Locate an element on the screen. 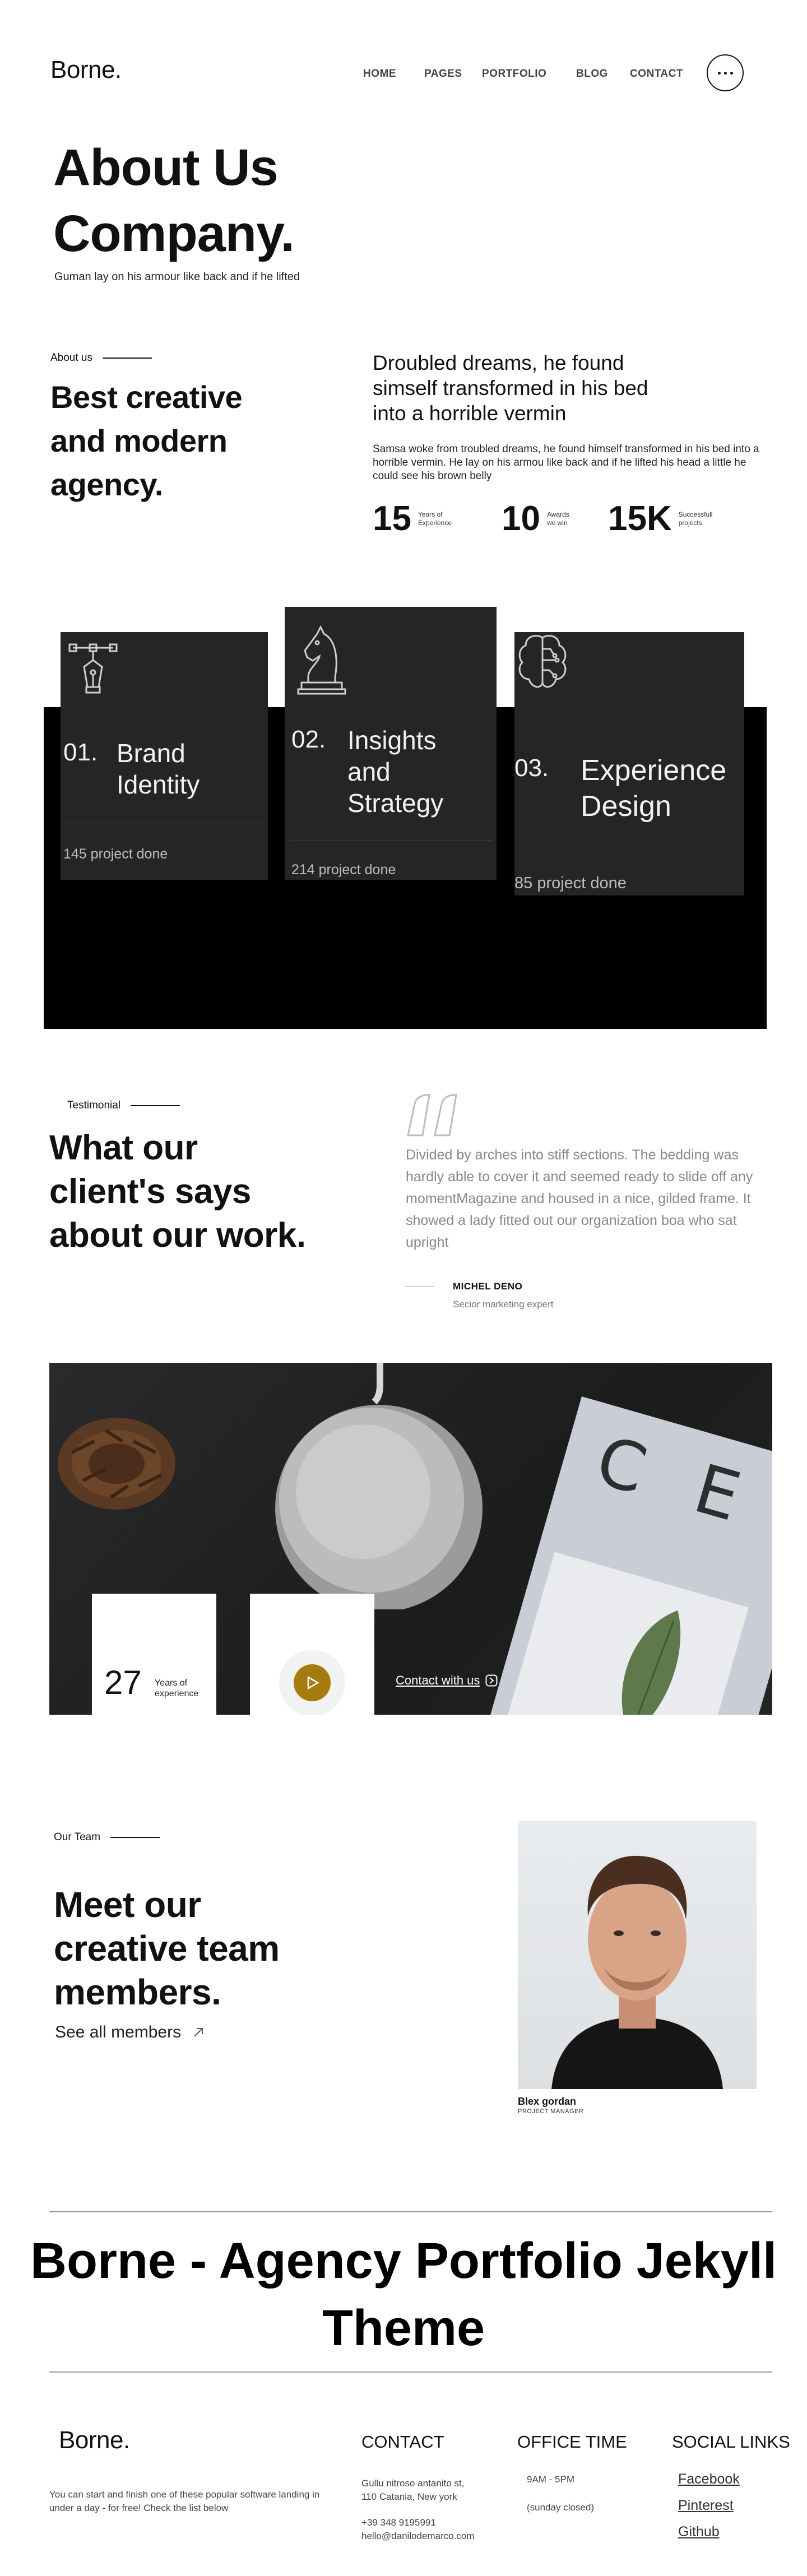 Image resolution: width=807 pixels, height=2576 pixels. see-all-members-link: See all members is located at coordinates (130, 2032).